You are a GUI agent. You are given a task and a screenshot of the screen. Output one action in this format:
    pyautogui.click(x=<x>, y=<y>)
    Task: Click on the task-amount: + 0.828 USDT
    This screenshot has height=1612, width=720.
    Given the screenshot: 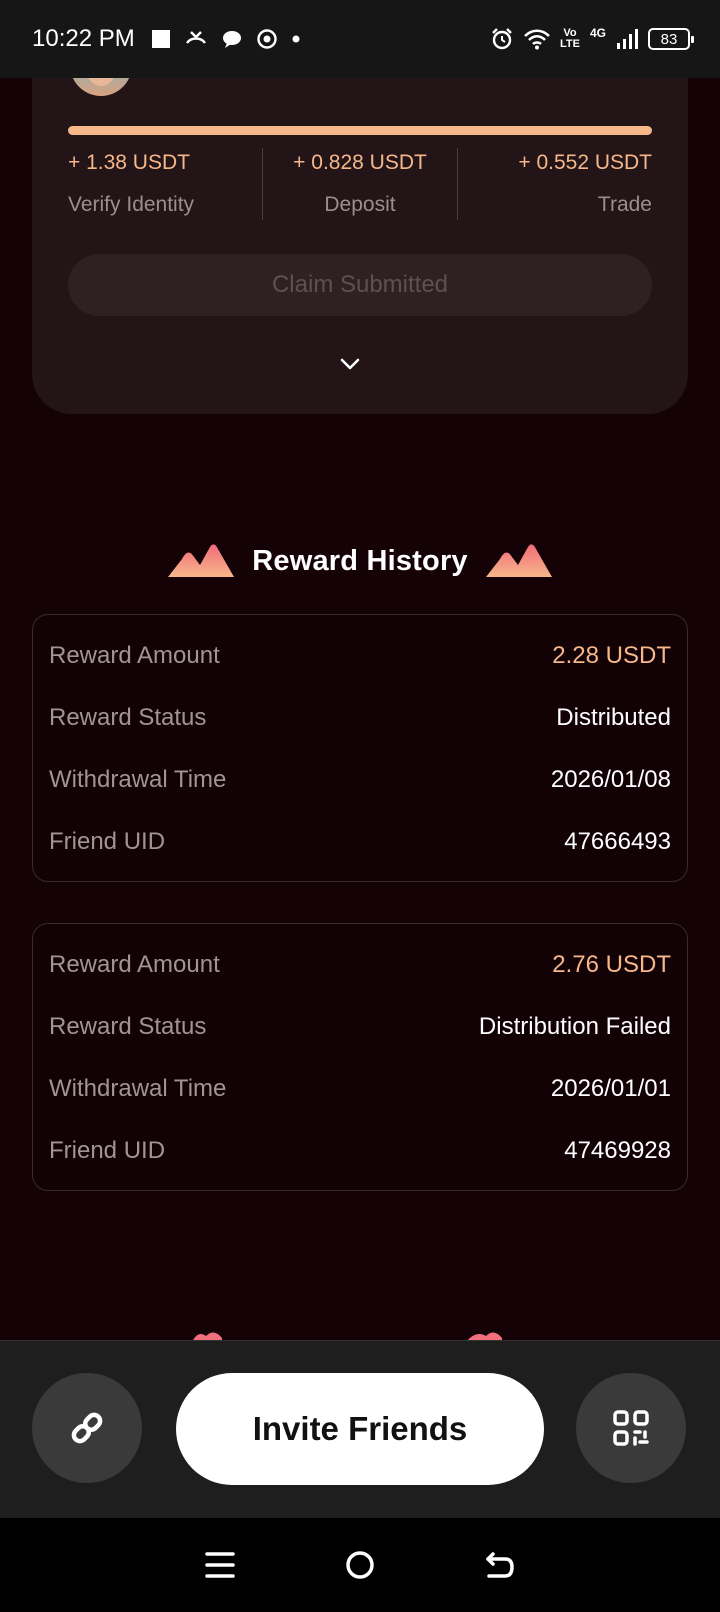 What is the action you would take?
    pyautogui.click(x=360, y=162)
    